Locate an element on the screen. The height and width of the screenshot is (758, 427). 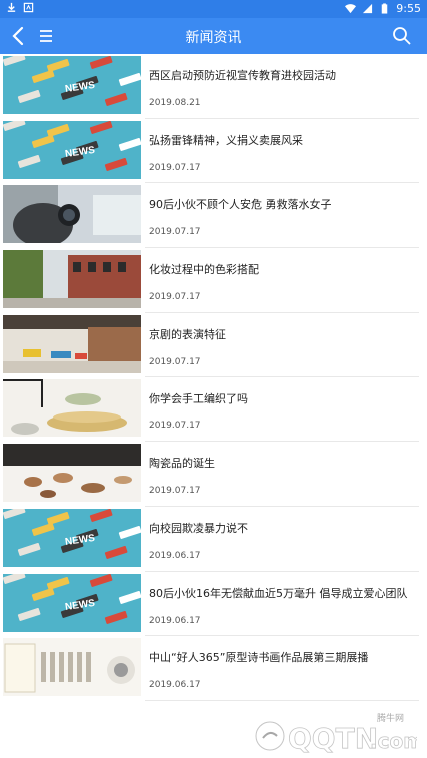
news-thumbnail-ceramics-photo is located at coordinates (72, 473).